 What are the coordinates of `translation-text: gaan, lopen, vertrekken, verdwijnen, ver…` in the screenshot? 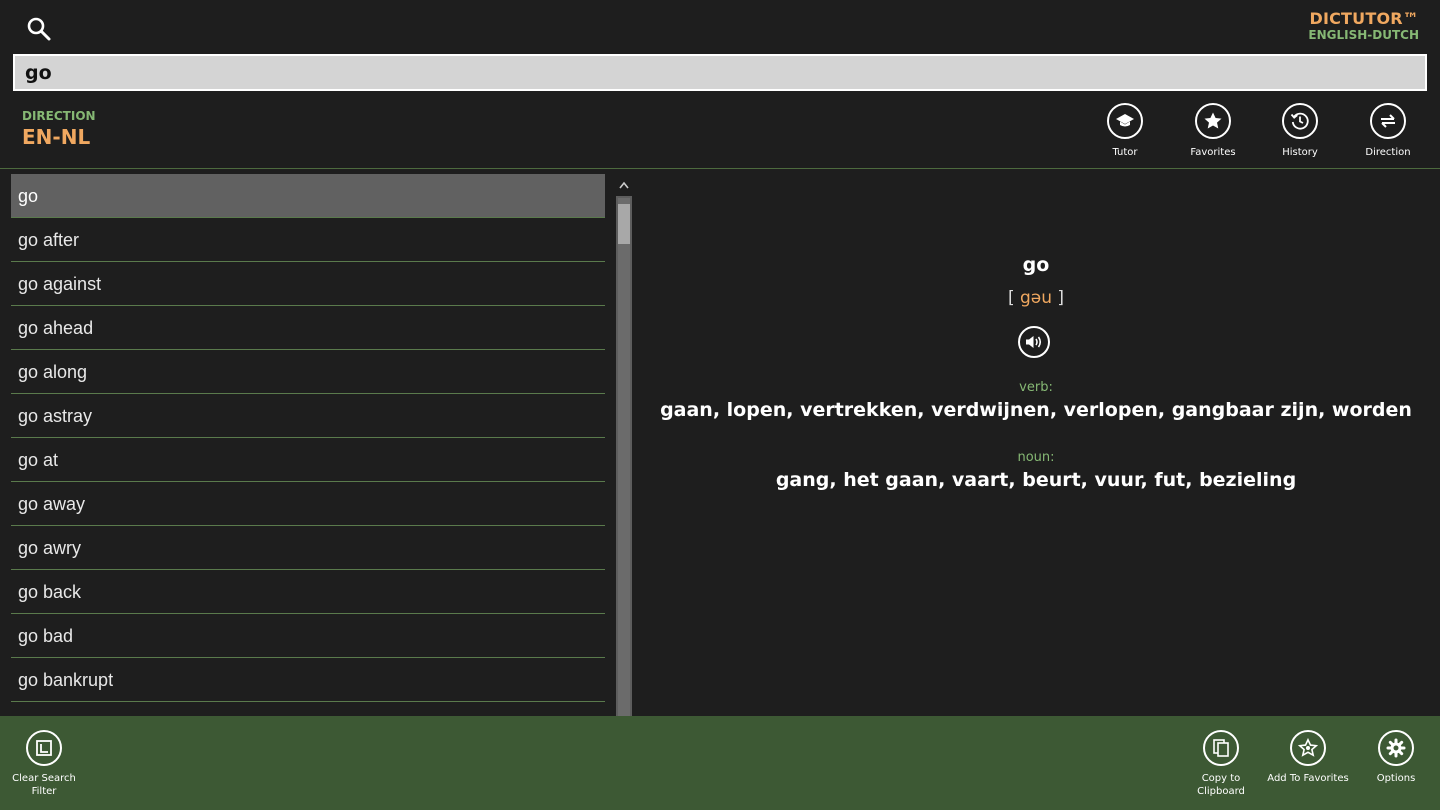 It's located at (1036, 410).